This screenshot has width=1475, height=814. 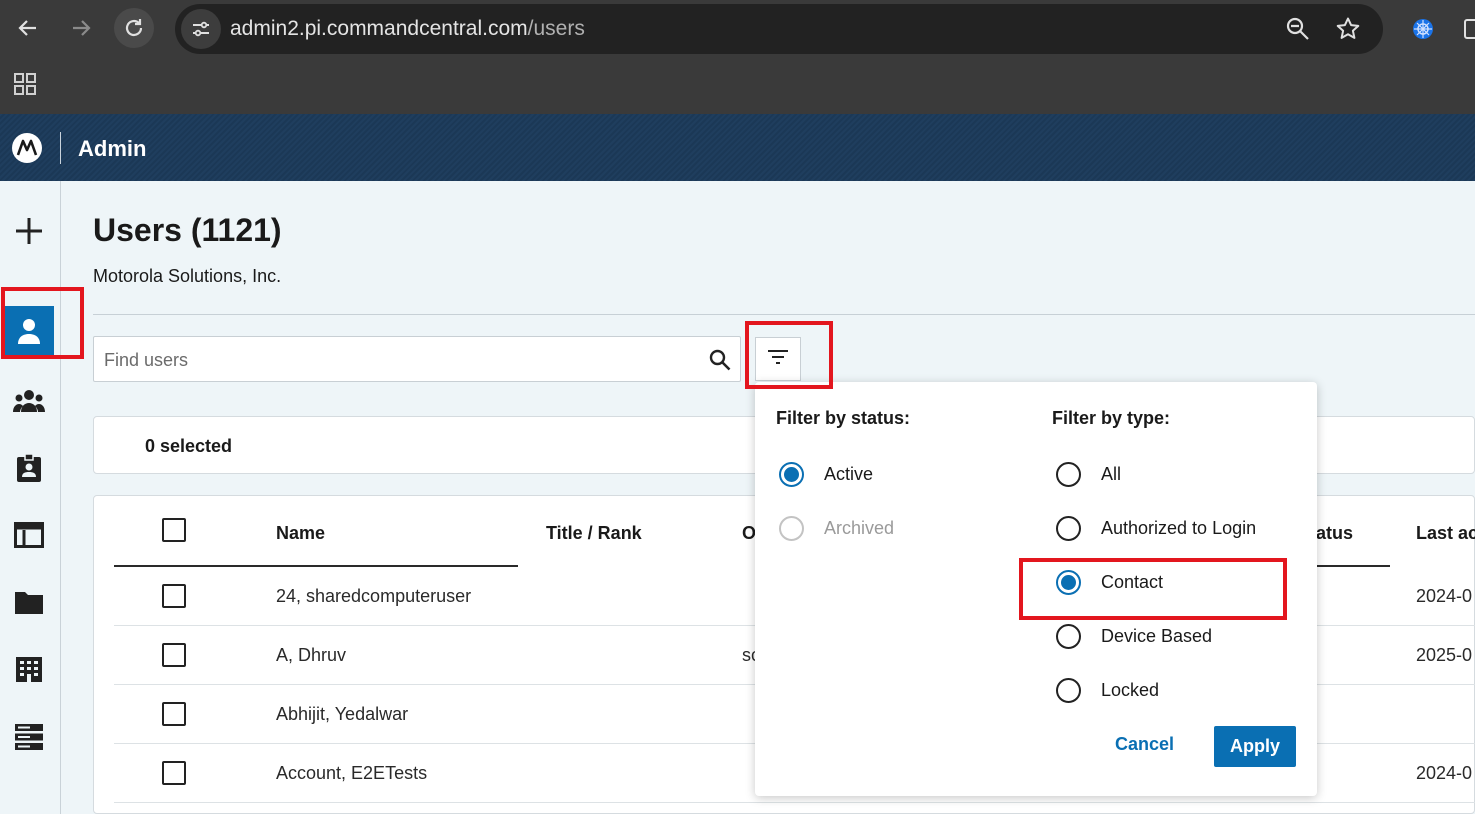 What do you see at coordinates (720, 362) in the screenshot?
I see `search-icon` at bounding box center [720, 362].